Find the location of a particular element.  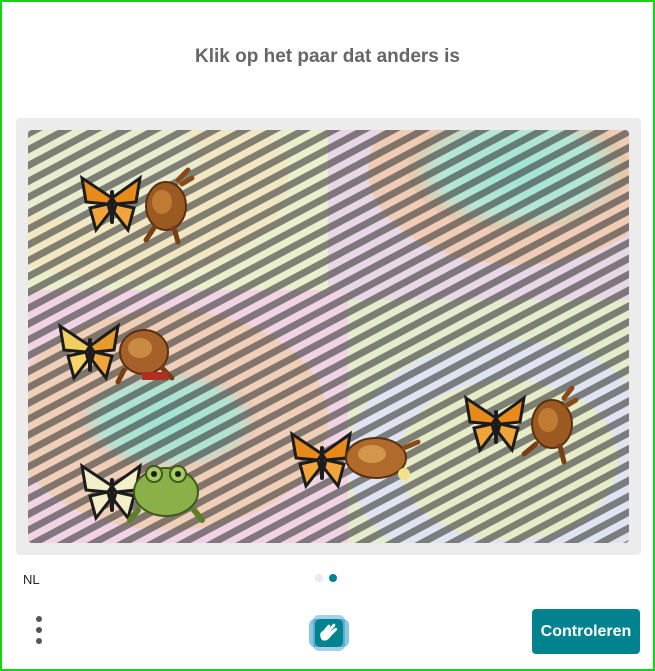

check-button: Controleren is located at coordinates (586, 631).